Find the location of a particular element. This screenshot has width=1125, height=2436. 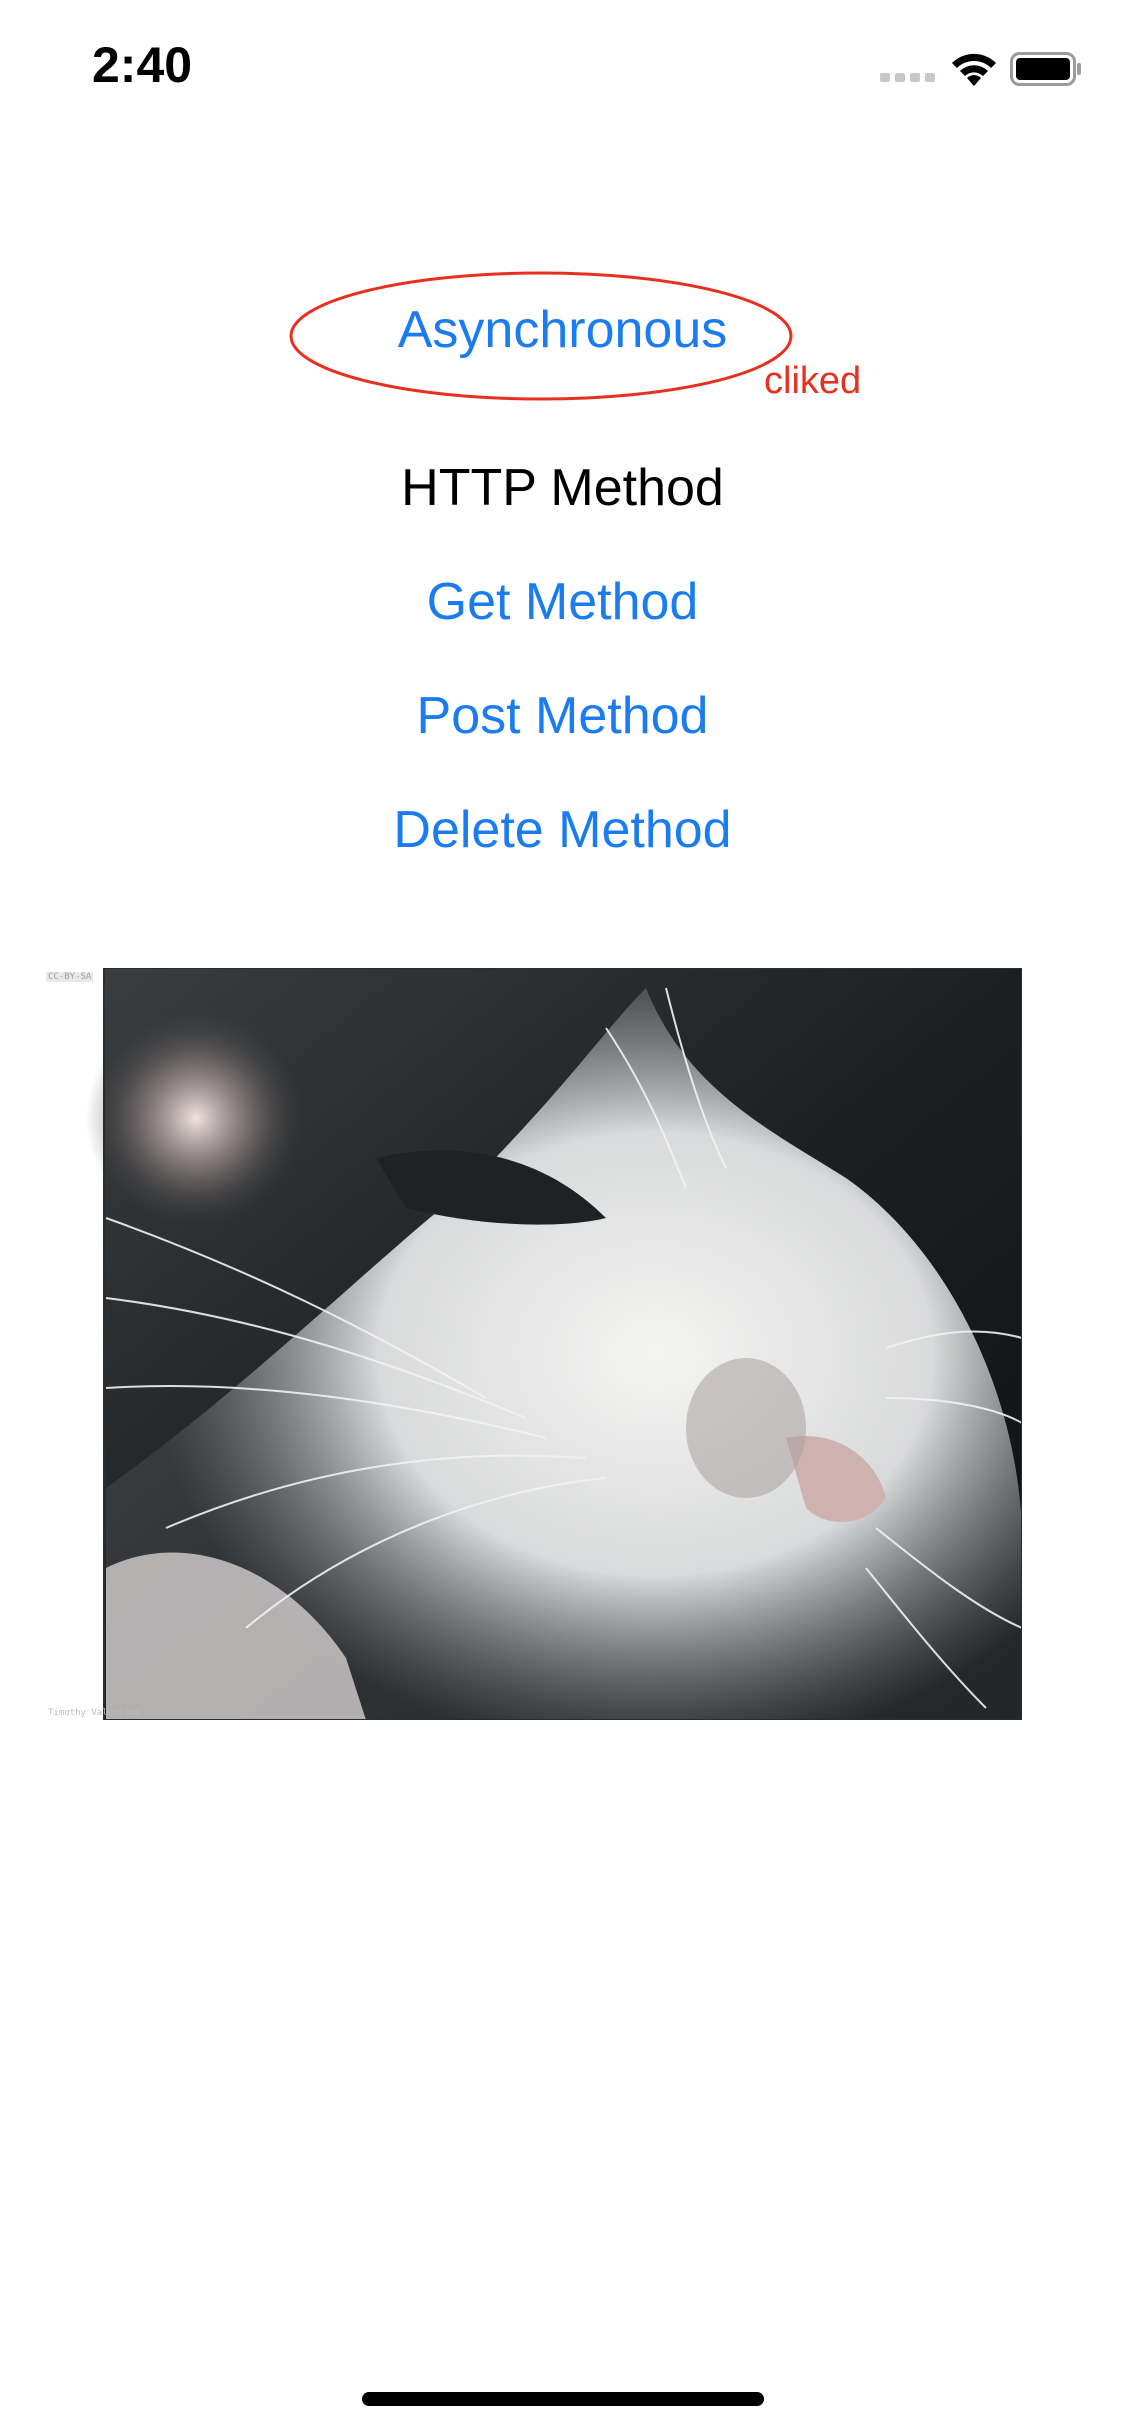

post-method-button: Post Method is located at coordinates (562, 716).